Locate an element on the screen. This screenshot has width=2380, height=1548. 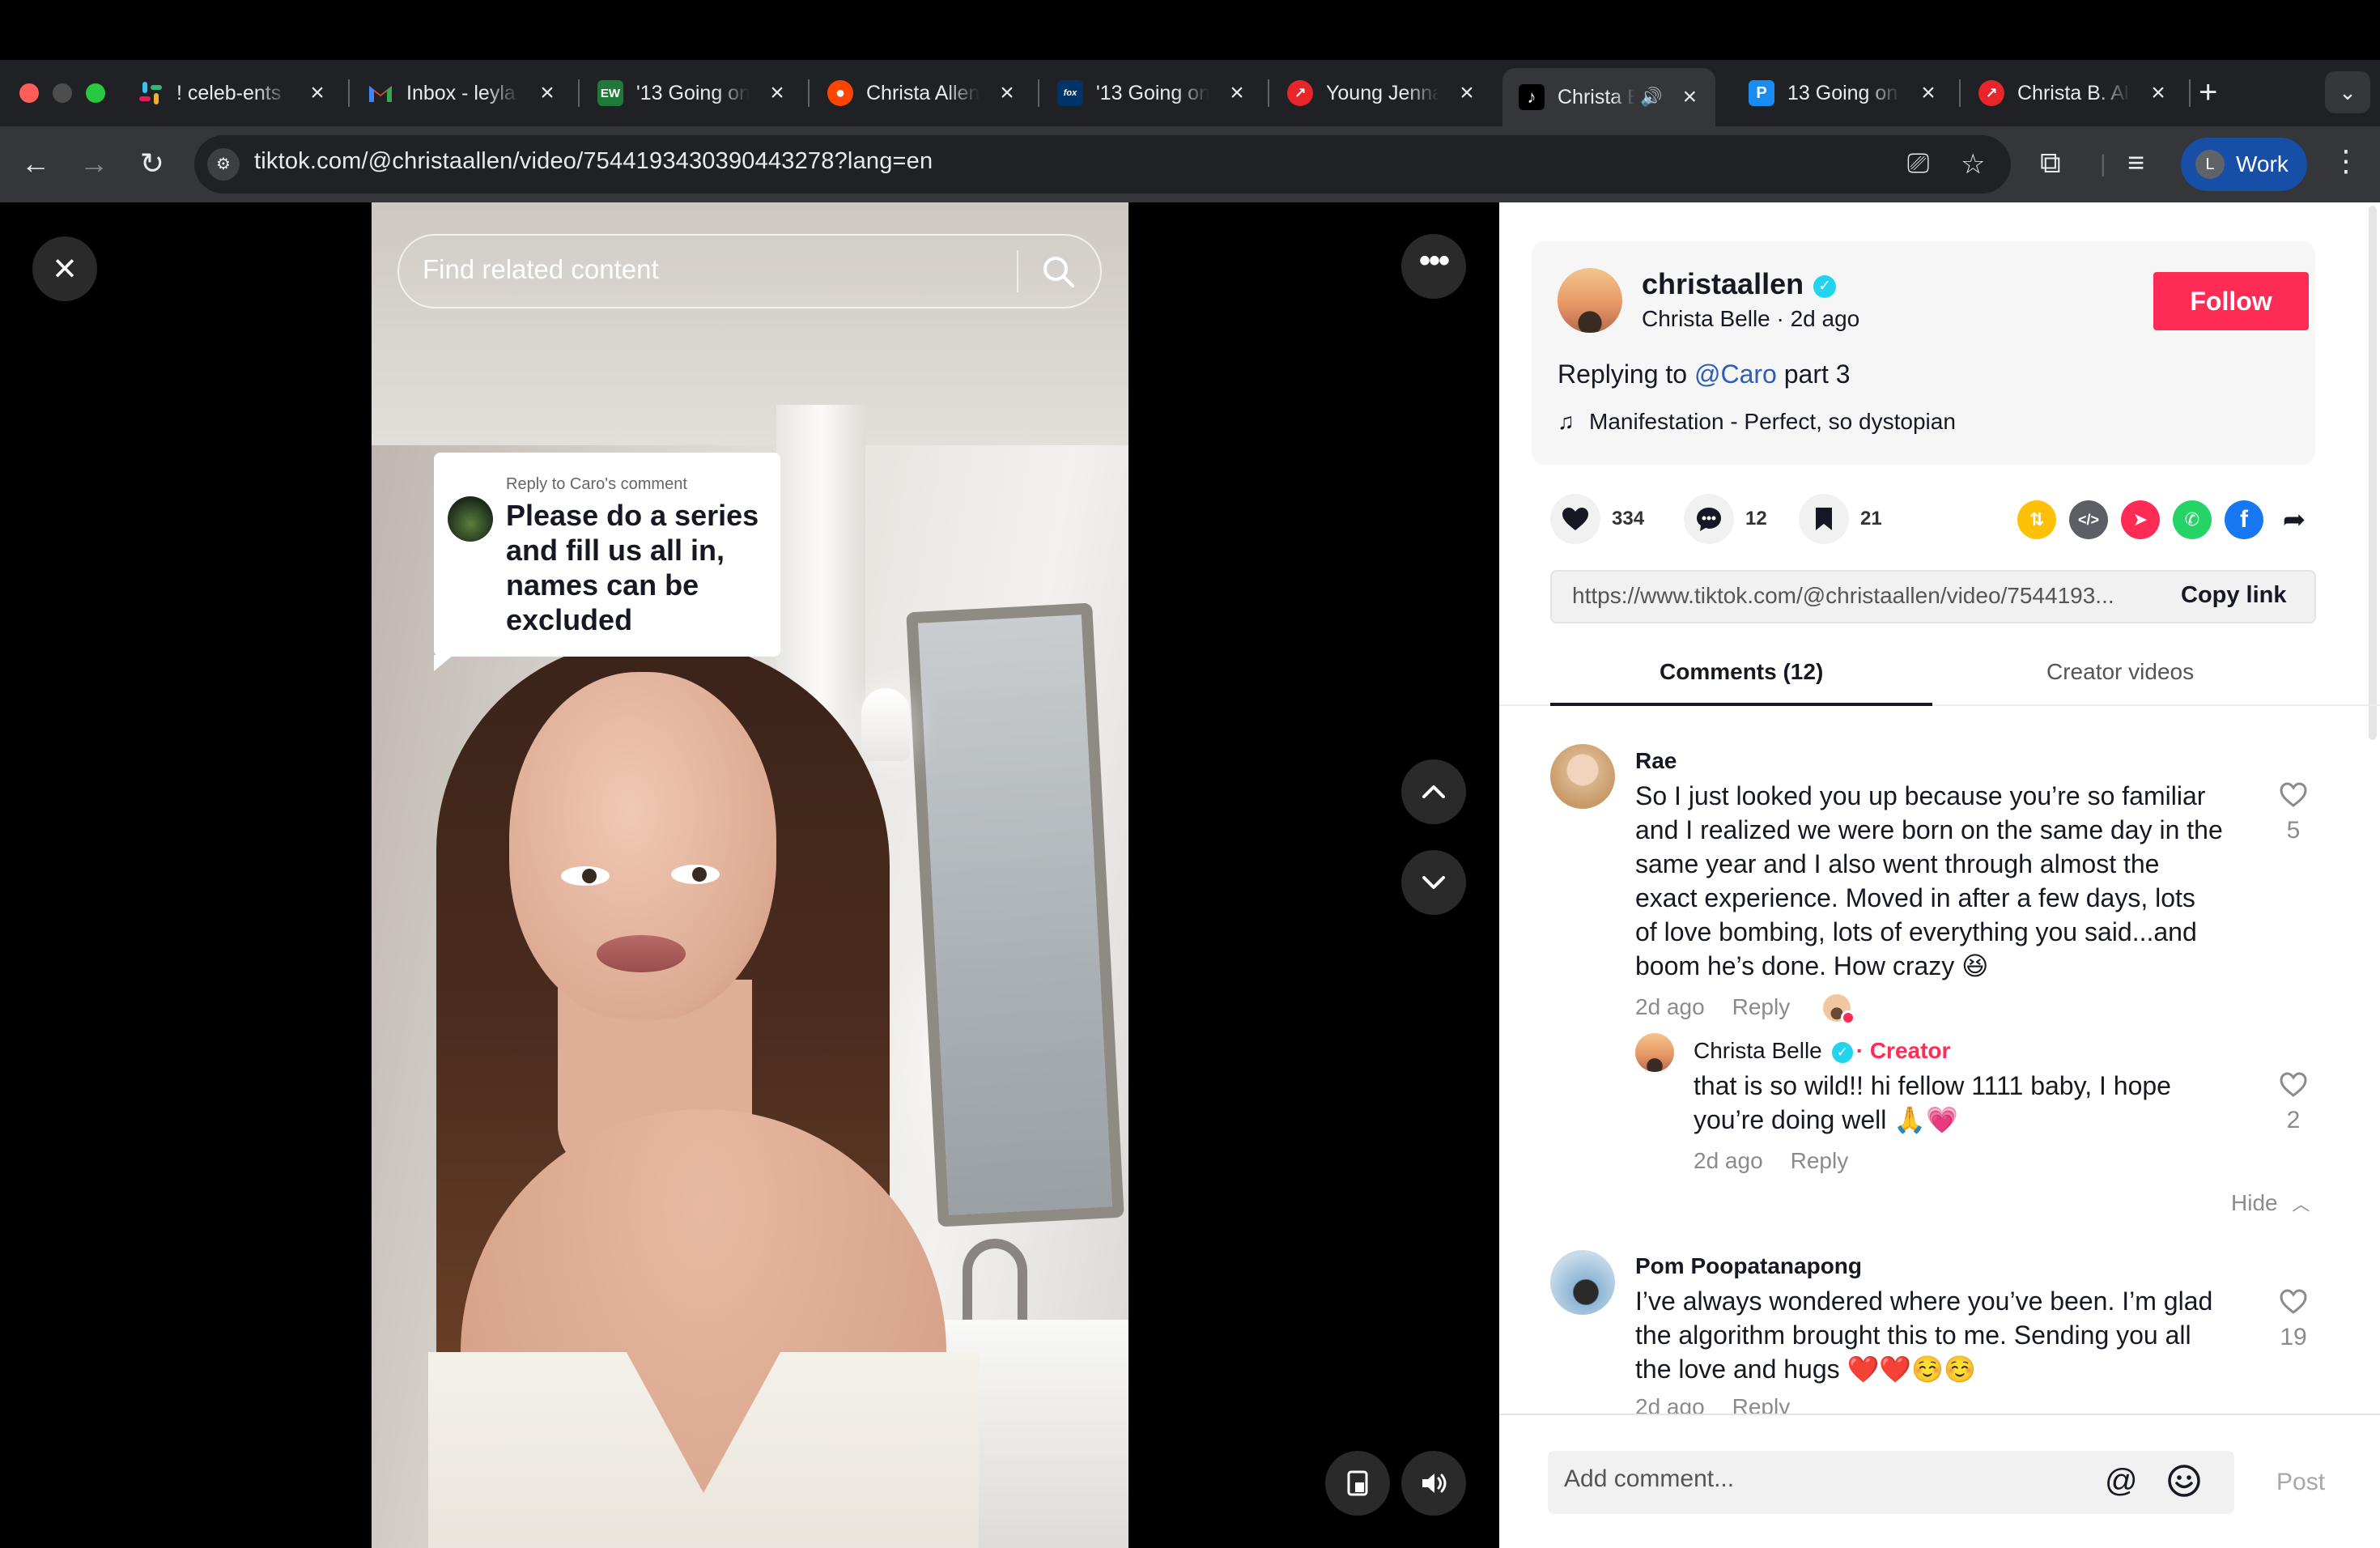
maximize-window-button is located at coordinates (95, 93).